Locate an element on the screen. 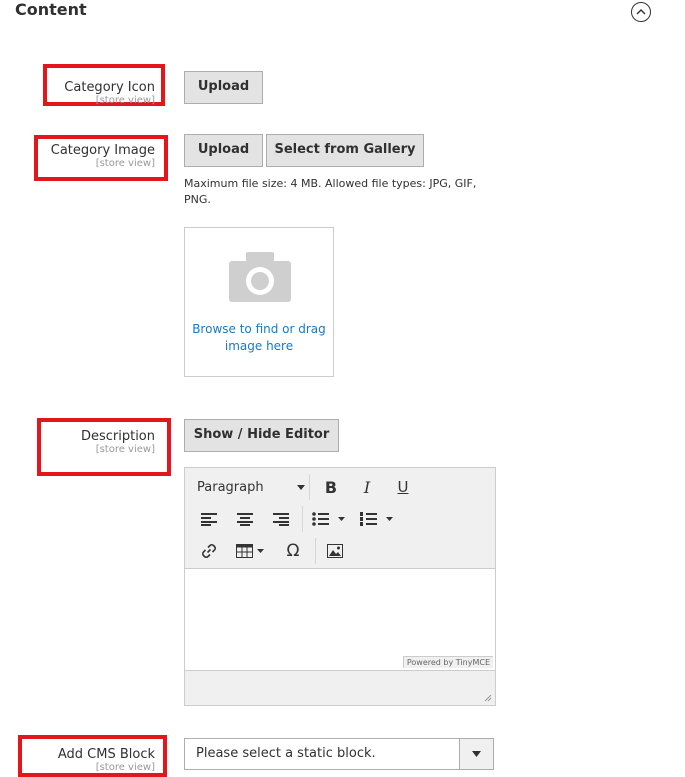 The height and width of the screenshot is (777, 685). select-arrow-button is located at coordinates (476, 754).